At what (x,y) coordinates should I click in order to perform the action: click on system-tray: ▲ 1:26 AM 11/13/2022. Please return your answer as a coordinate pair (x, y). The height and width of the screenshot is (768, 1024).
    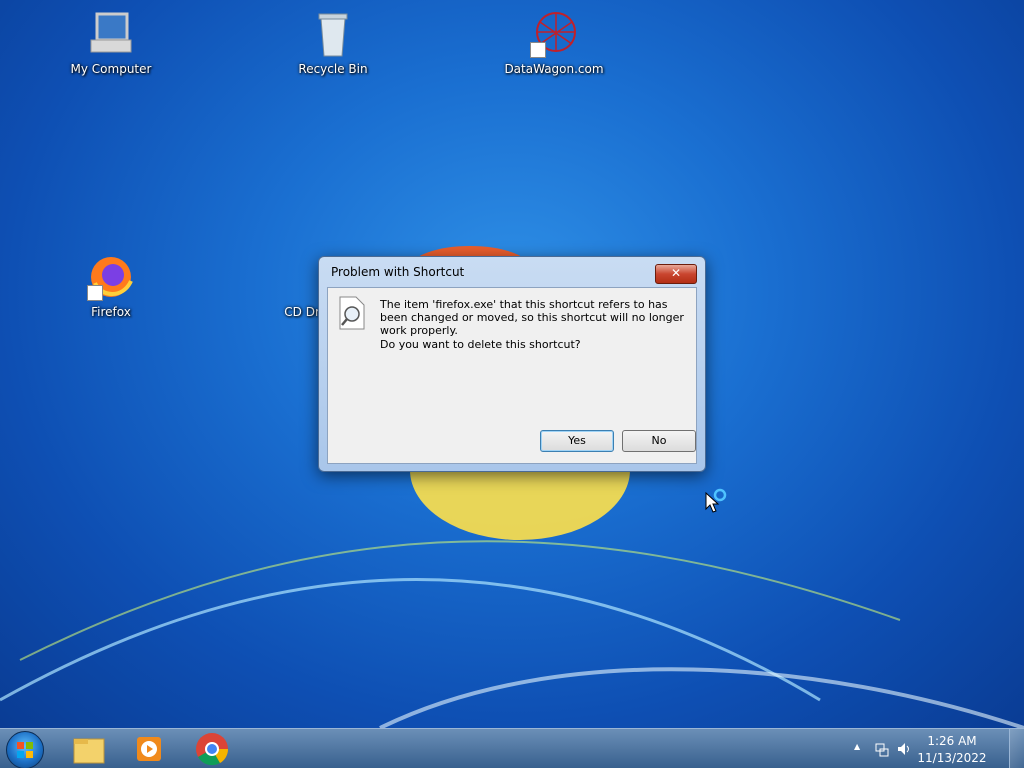
    Looking at the image, I should click on (939, 748).